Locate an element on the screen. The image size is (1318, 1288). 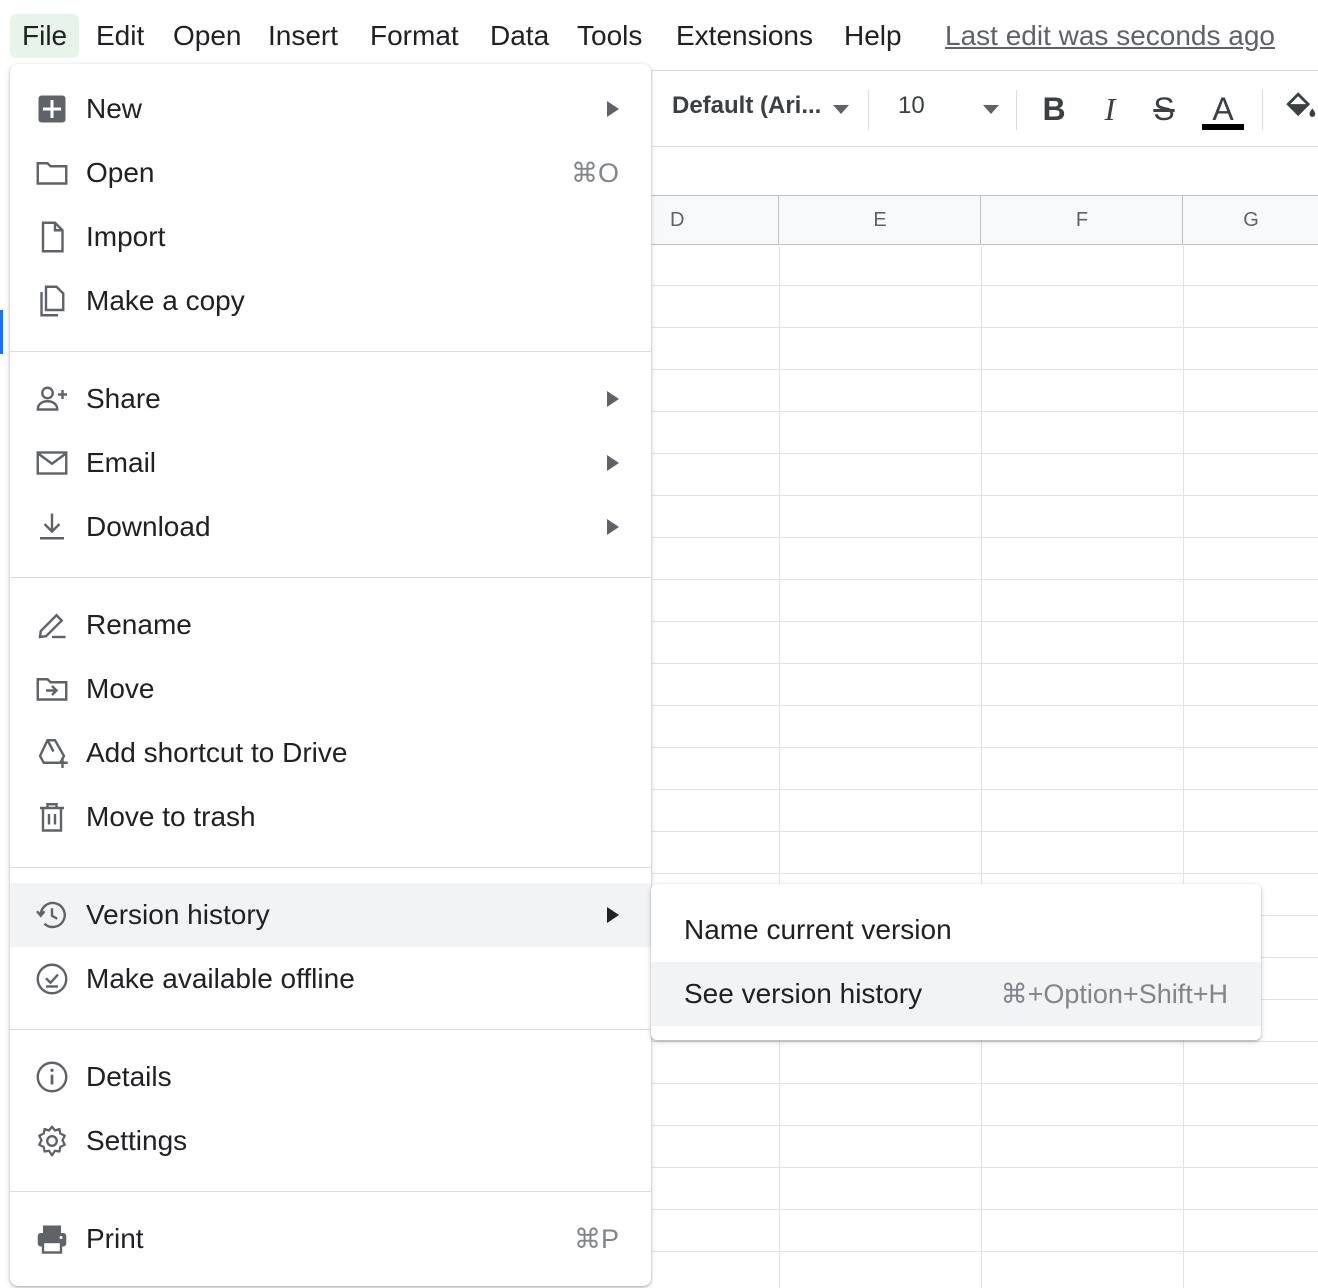
font-size-value: 10 is located at coordinates (911, 105).